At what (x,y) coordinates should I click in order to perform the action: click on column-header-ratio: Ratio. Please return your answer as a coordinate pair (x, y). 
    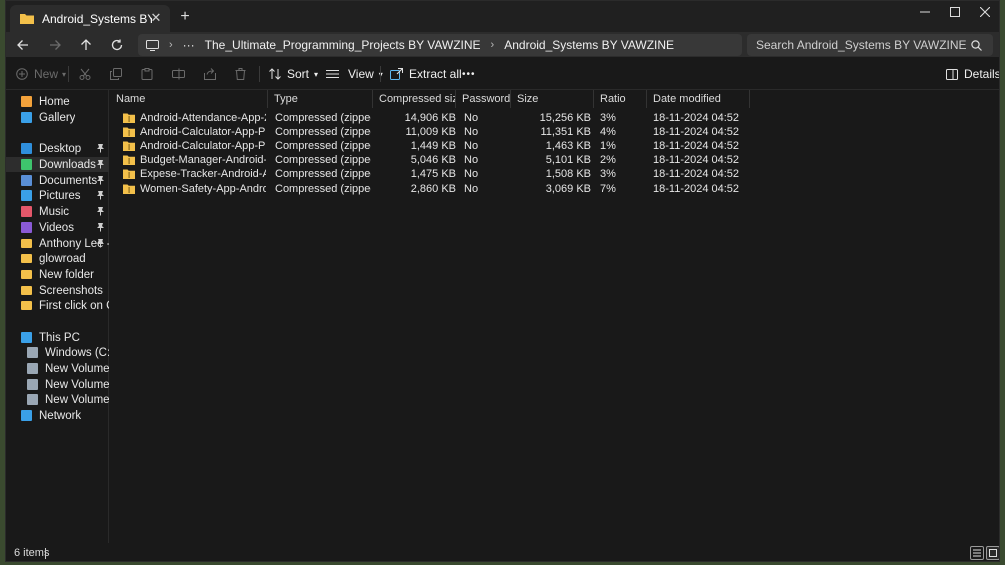
    Looking at the image, I should click on (620, 99).